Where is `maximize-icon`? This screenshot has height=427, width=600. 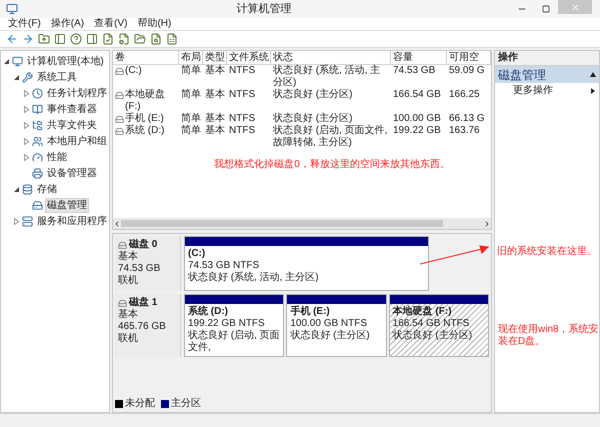 maximize-icon is located at coordinates (546, 9).